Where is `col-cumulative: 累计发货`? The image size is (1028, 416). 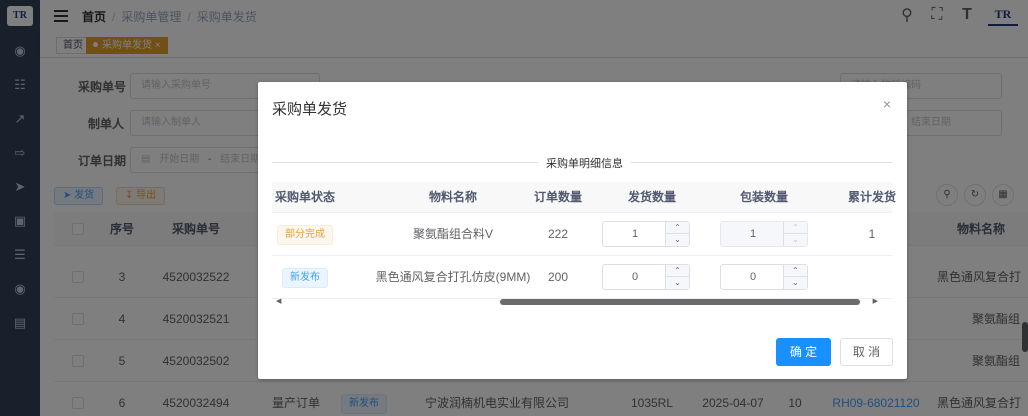
col-cumulative: 累计发货 is located at coordinates (871, 197).